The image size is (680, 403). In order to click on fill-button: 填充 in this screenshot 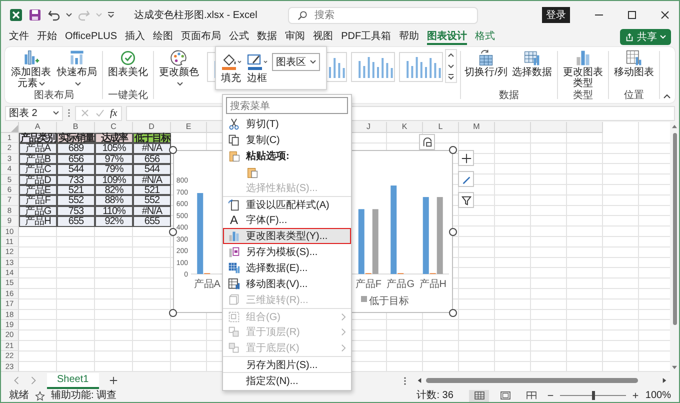, I will do `click(231, 68)`.